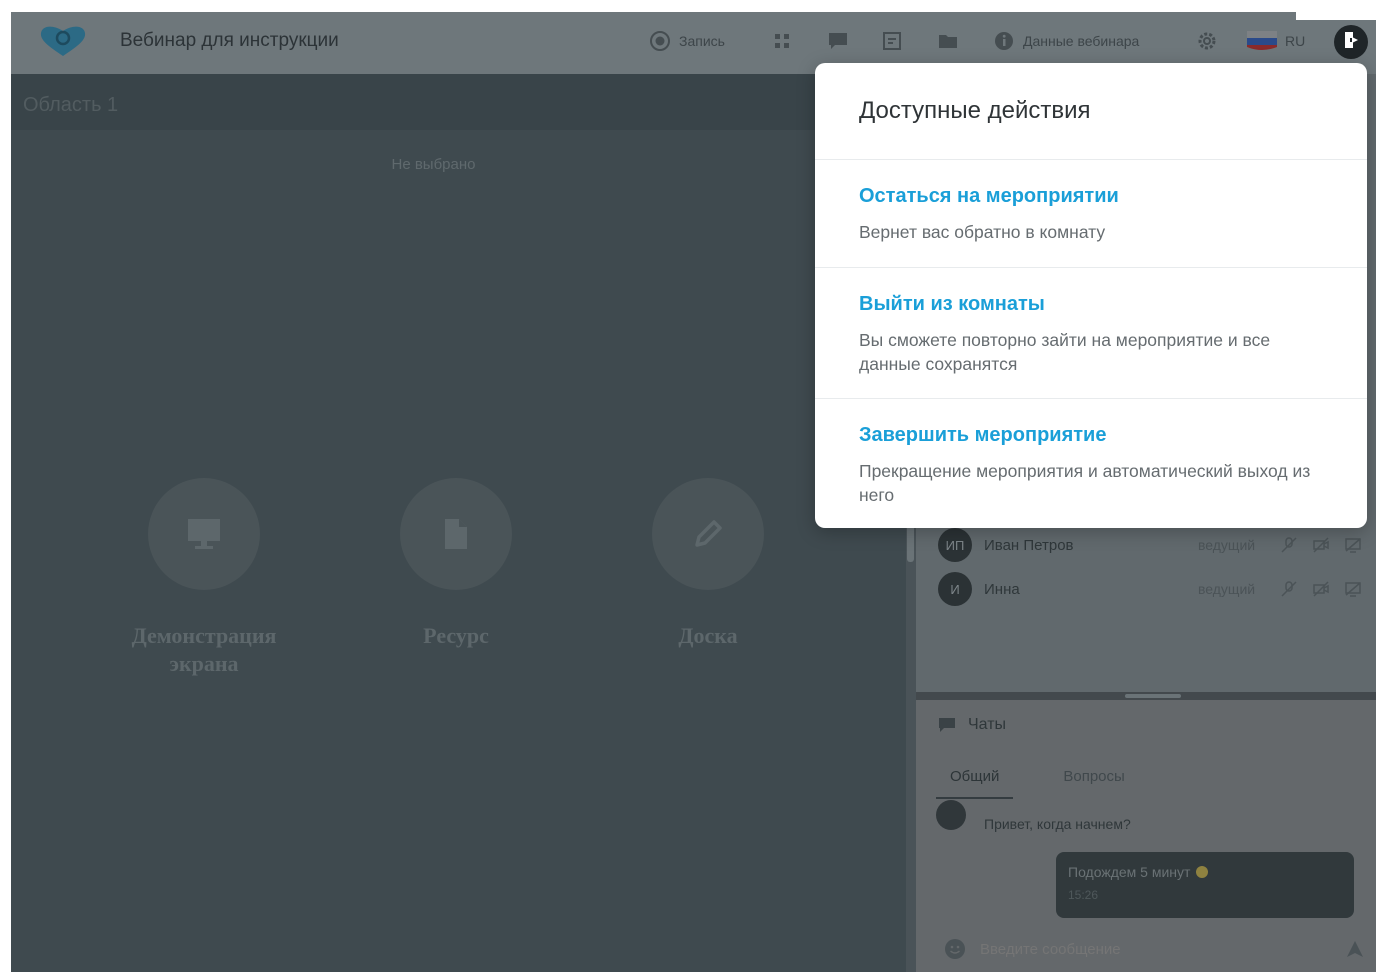 Image resolution: width=1376 pixels, height=972 pixels. What do you see at coordinates (1004, 41) in the screenshot?
I see `info-icon` at bounding box center [1004, 41].